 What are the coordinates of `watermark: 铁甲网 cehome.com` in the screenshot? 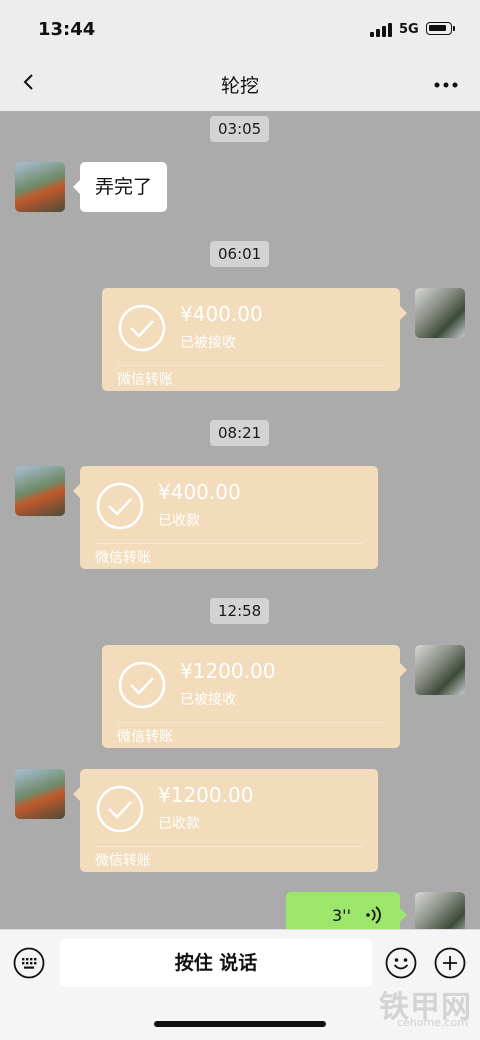 It's located at (419, 1008).